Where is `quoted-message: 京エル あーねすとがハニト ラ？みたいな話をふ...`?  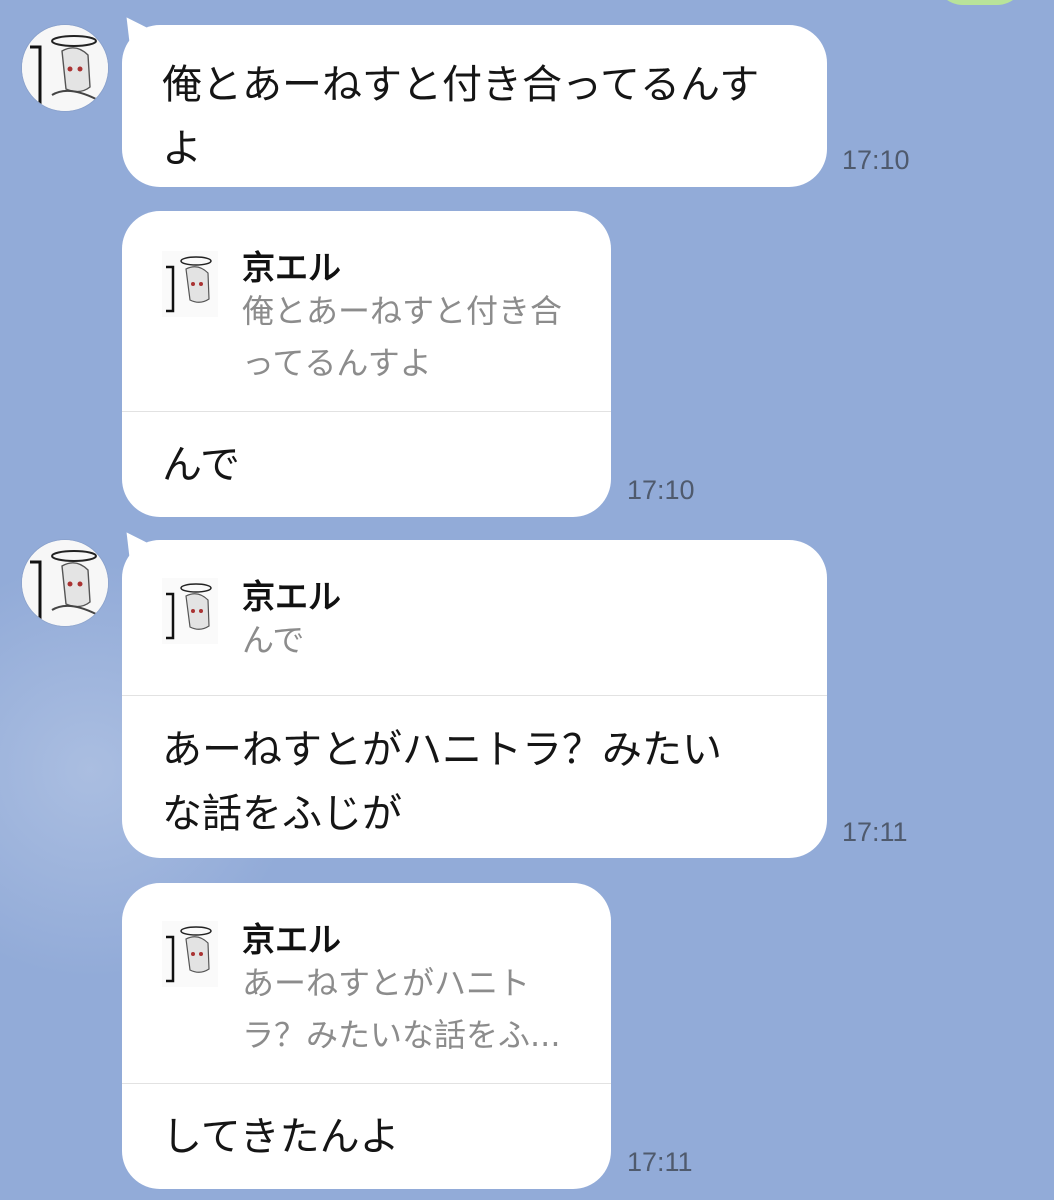
quoted-message: 京エル あーねすとがハニト ラ？みたいな話をふ... is located at coordinates (366, 983).